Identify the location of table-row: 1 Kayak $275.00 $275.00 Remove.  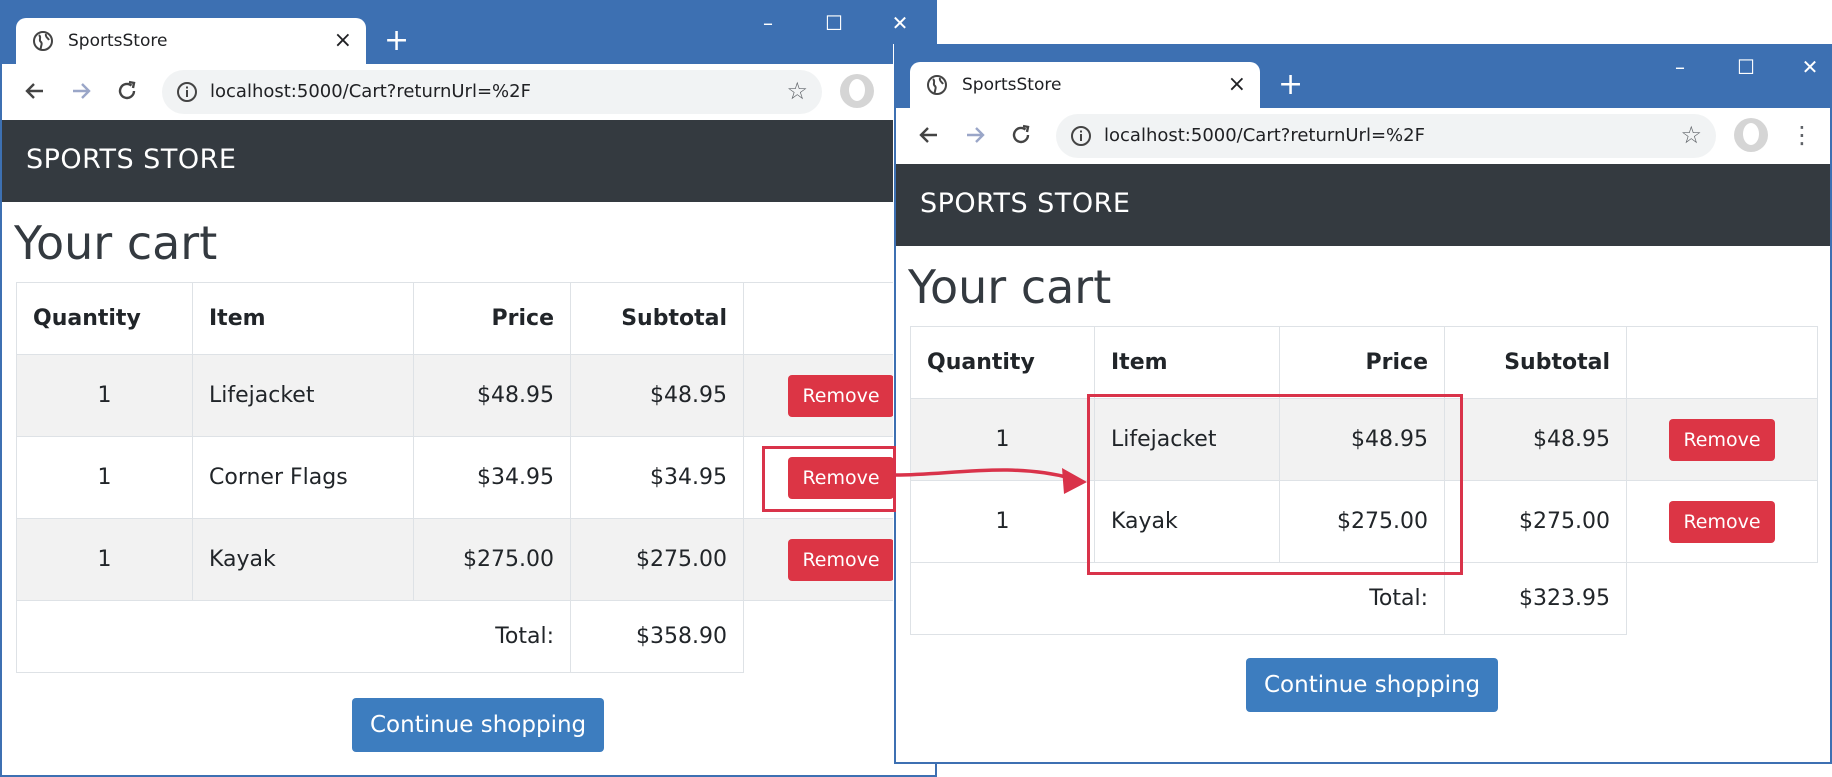
(475, 559).